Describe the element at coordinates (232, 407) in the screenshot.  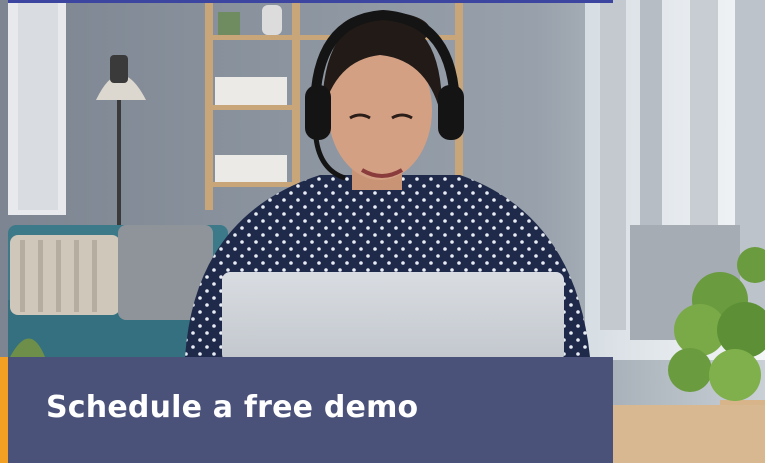
I see `banner-title: Schedule a free demo` at that location.